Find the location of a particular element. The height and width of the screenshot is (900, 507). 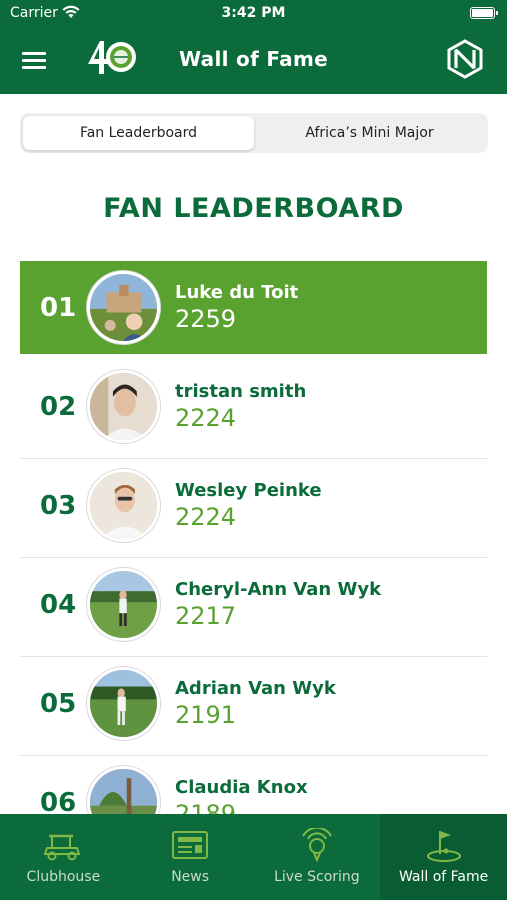

tab-bar: Clubhouse News Live Scoring Wall of Fame is located at coordinates (253, 857).